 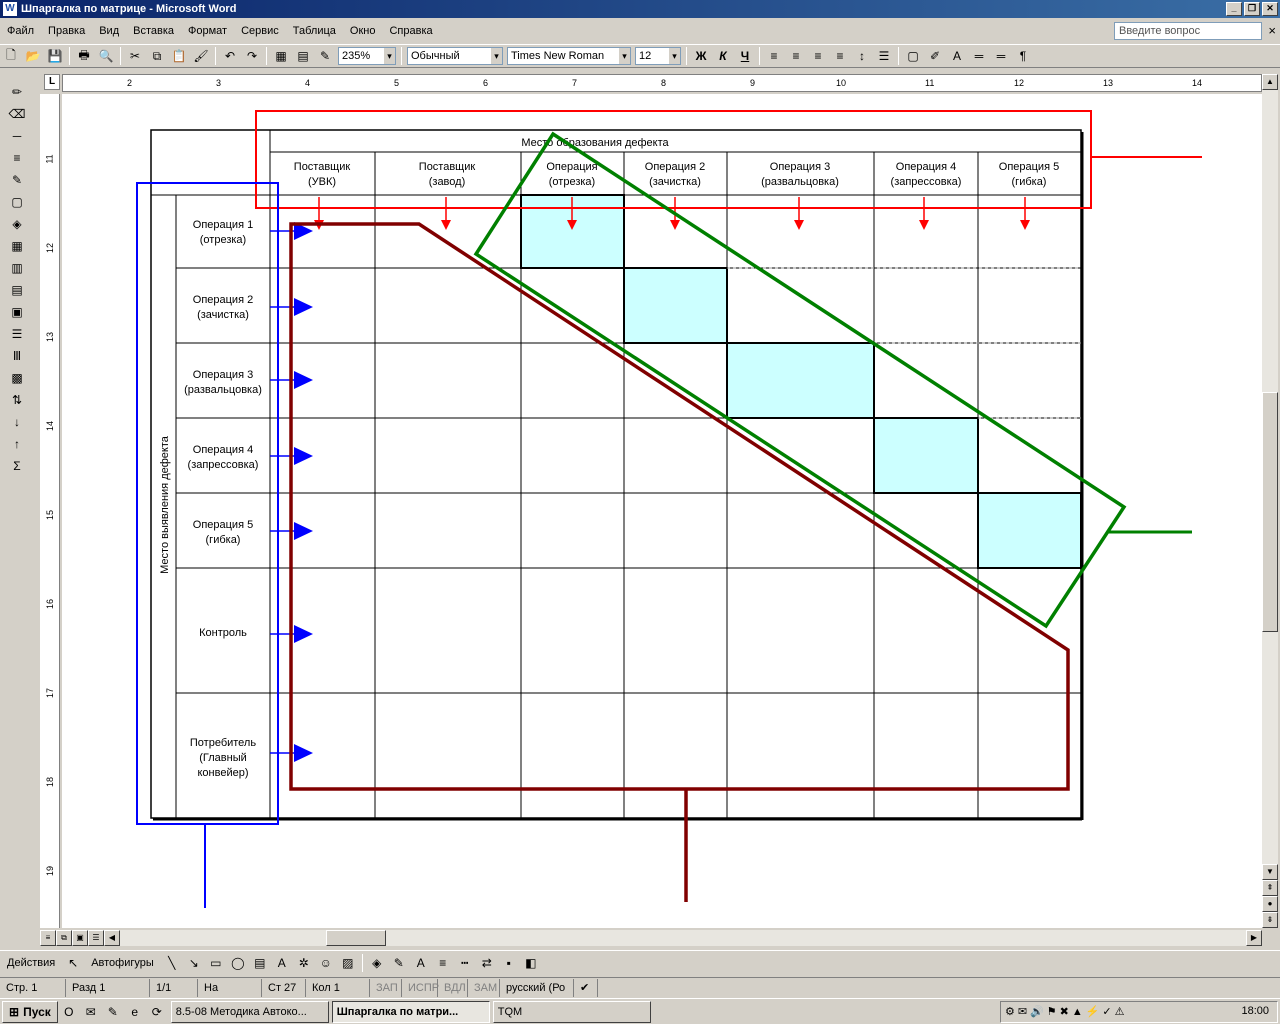 I want to click on start-button: ⊞ Пуск, so click(x=30, y=1011).